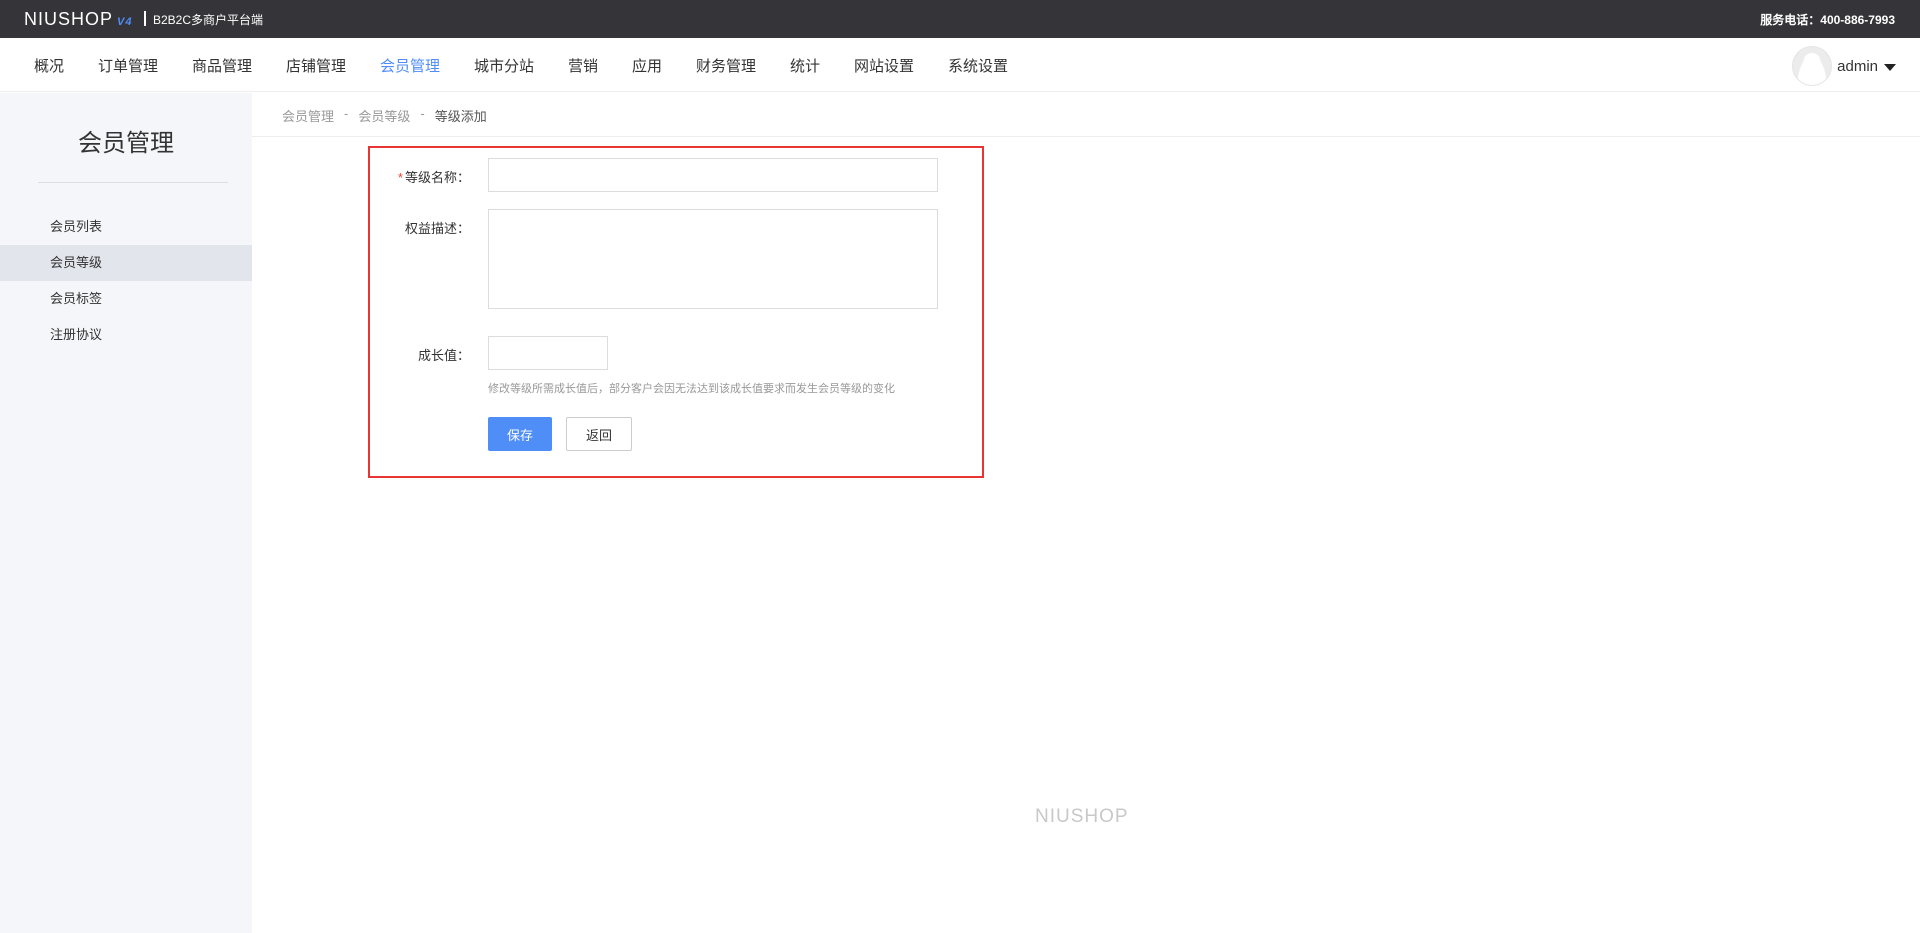 This screenshot has height=933, width=1920. What do you see at coordinates (713, 175) in the screenshot?
I see `level-name-input` at bounding box center [713, 175].